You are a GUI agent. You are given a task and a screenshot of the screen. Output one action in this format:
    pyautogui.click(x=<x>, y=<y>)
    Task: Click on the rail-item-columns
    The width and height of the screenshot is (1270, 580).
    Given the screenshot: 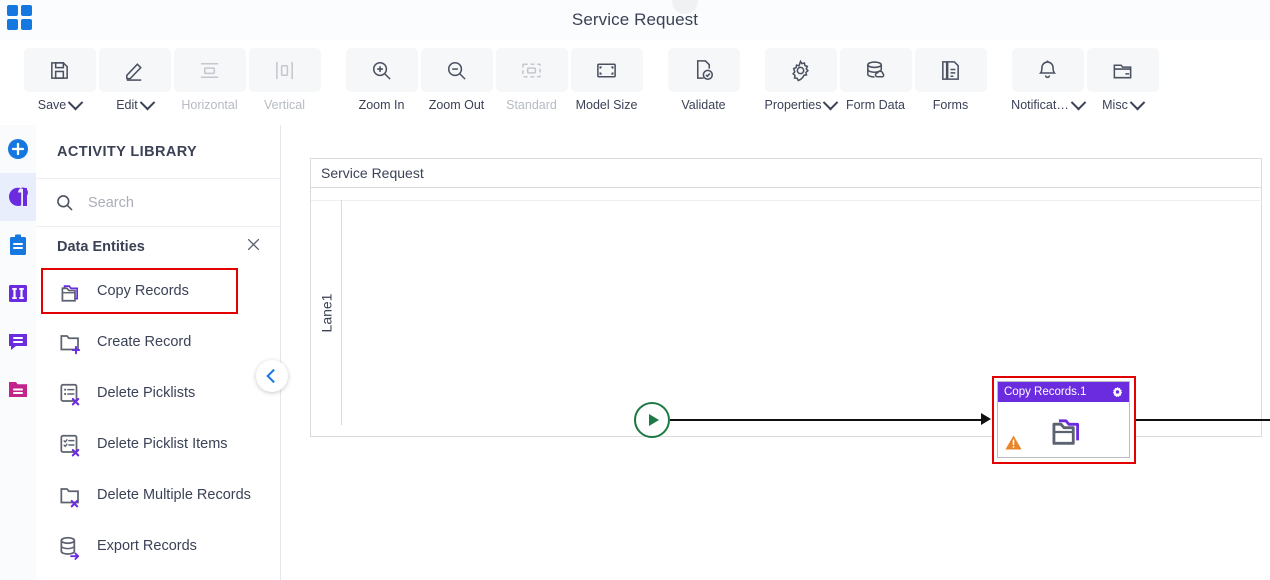 What is the action you would take?
    pyautogui.click(x=18, y=293)
    